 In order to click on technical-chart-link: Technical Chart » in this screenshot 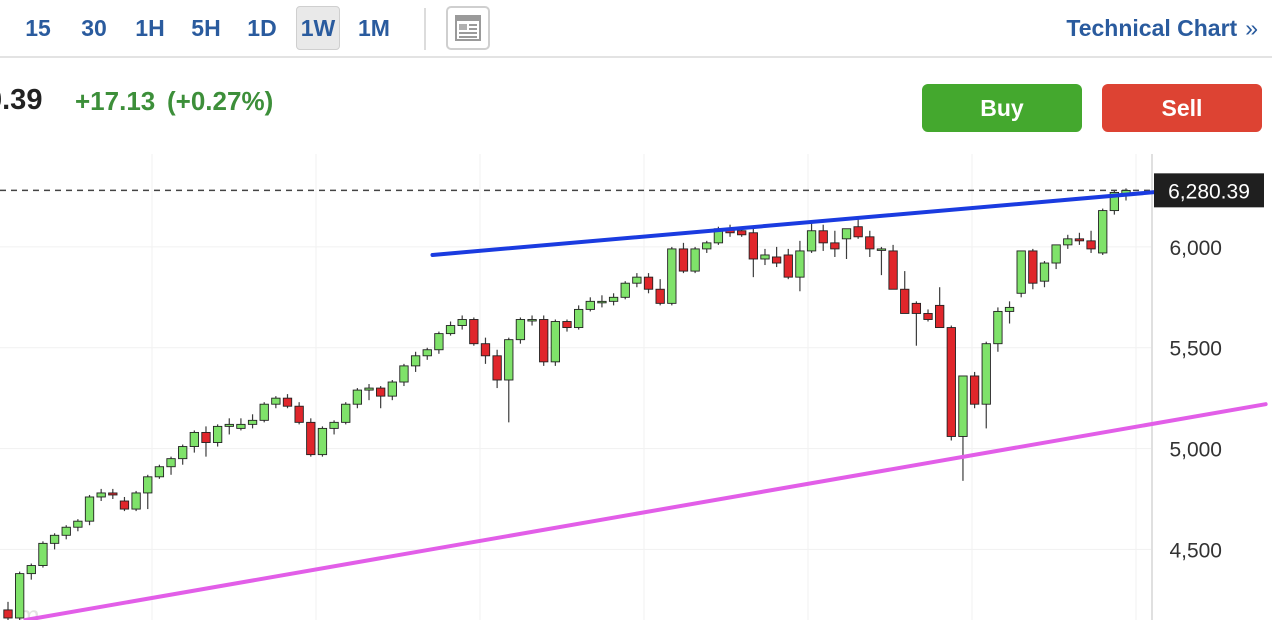, I will do `click(1162, 28)`.